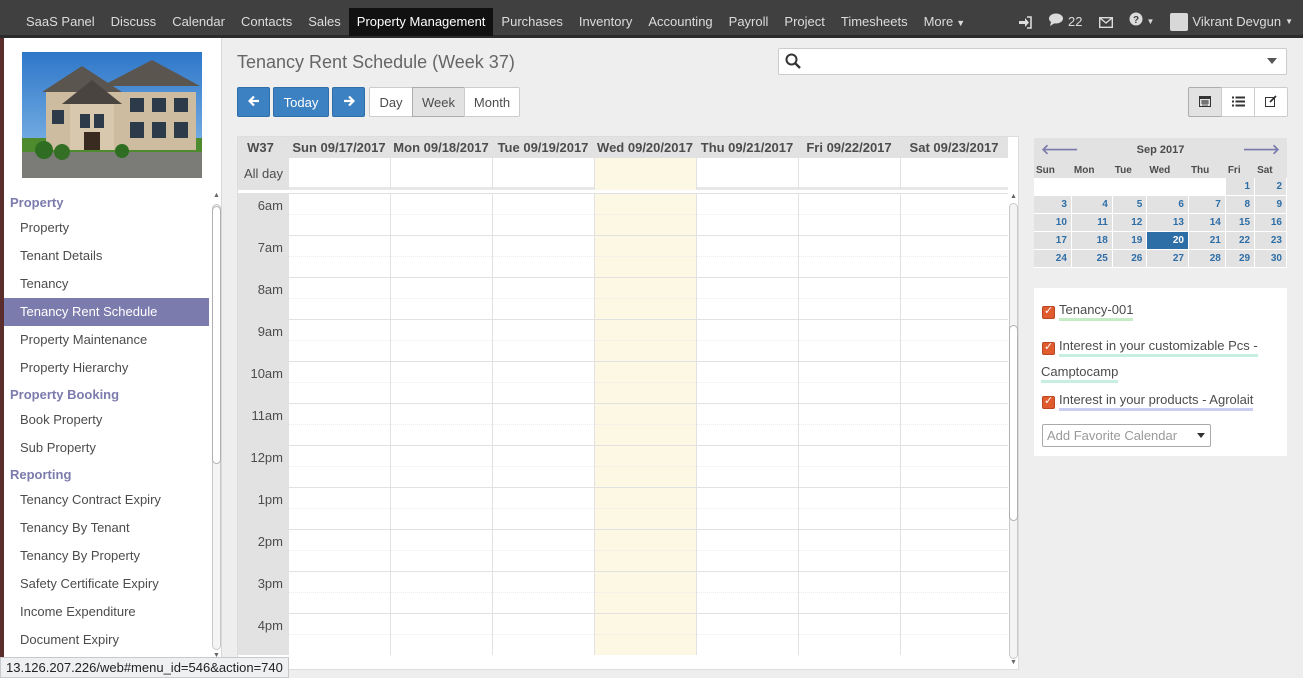 This screenshot has width=1303, height=678. I want to click on mail-icon, so click(1106, 22).